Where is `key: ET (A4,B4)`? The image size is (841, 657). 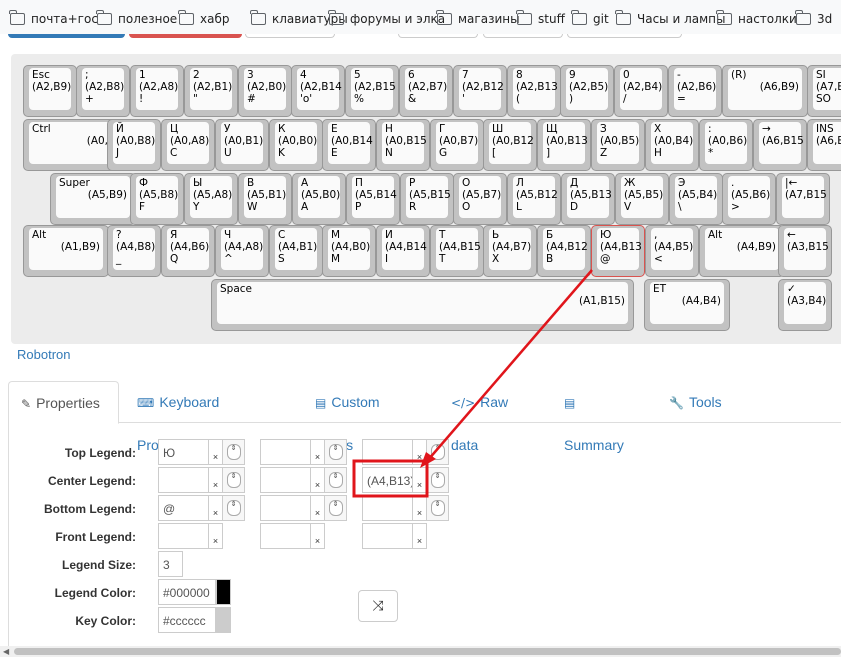 key: ET (A4,B4) is located at coordinates (687, 305).